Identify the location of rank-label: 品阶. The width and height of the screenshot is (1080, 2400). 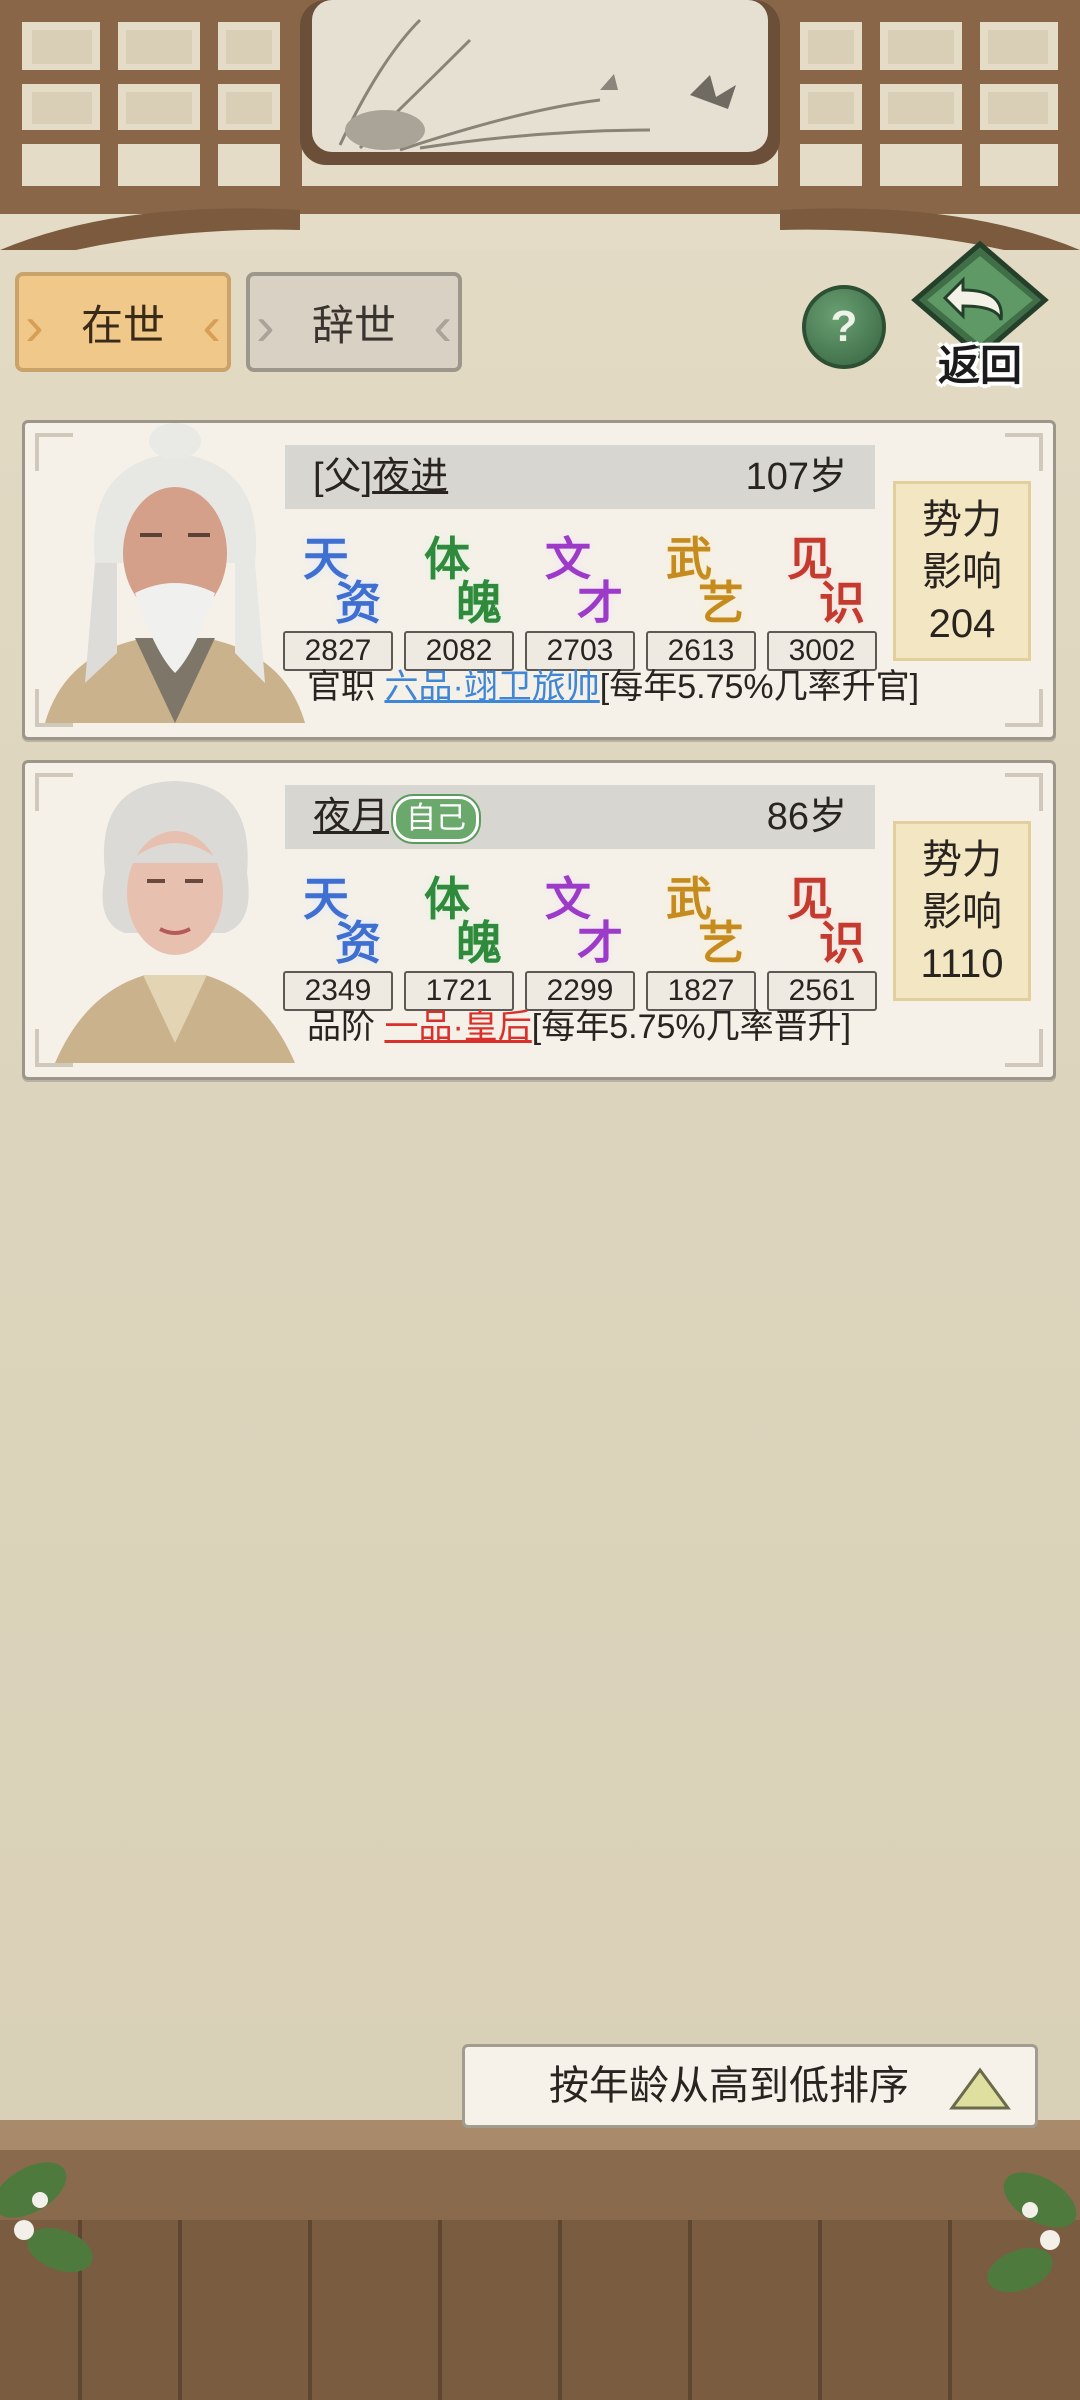
(341, 1027).